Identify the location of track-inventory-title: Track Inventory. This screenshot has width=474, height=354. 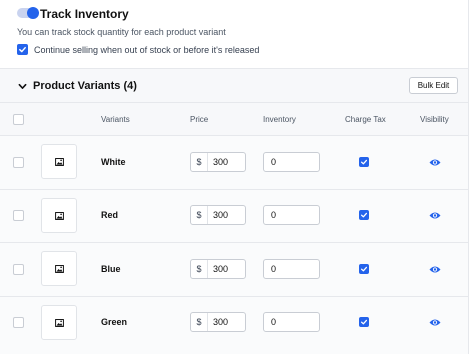
(84, 14).